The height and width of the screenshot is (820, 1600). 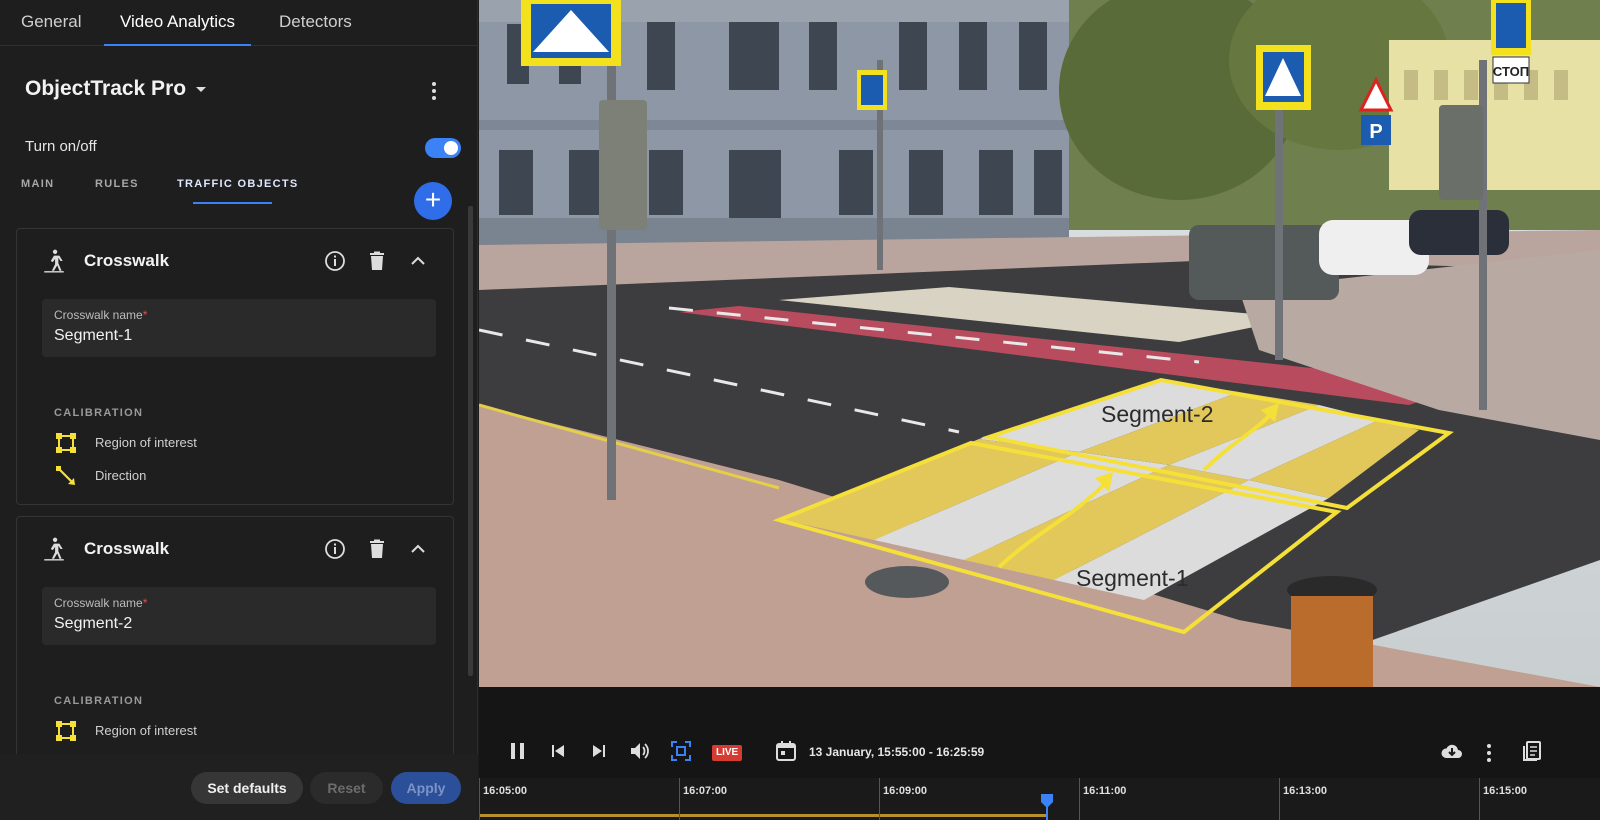 What do you see at coordinates (201, 89) in the screenshot?
I see `caret-down-icon` at bounding box center [201, 89].